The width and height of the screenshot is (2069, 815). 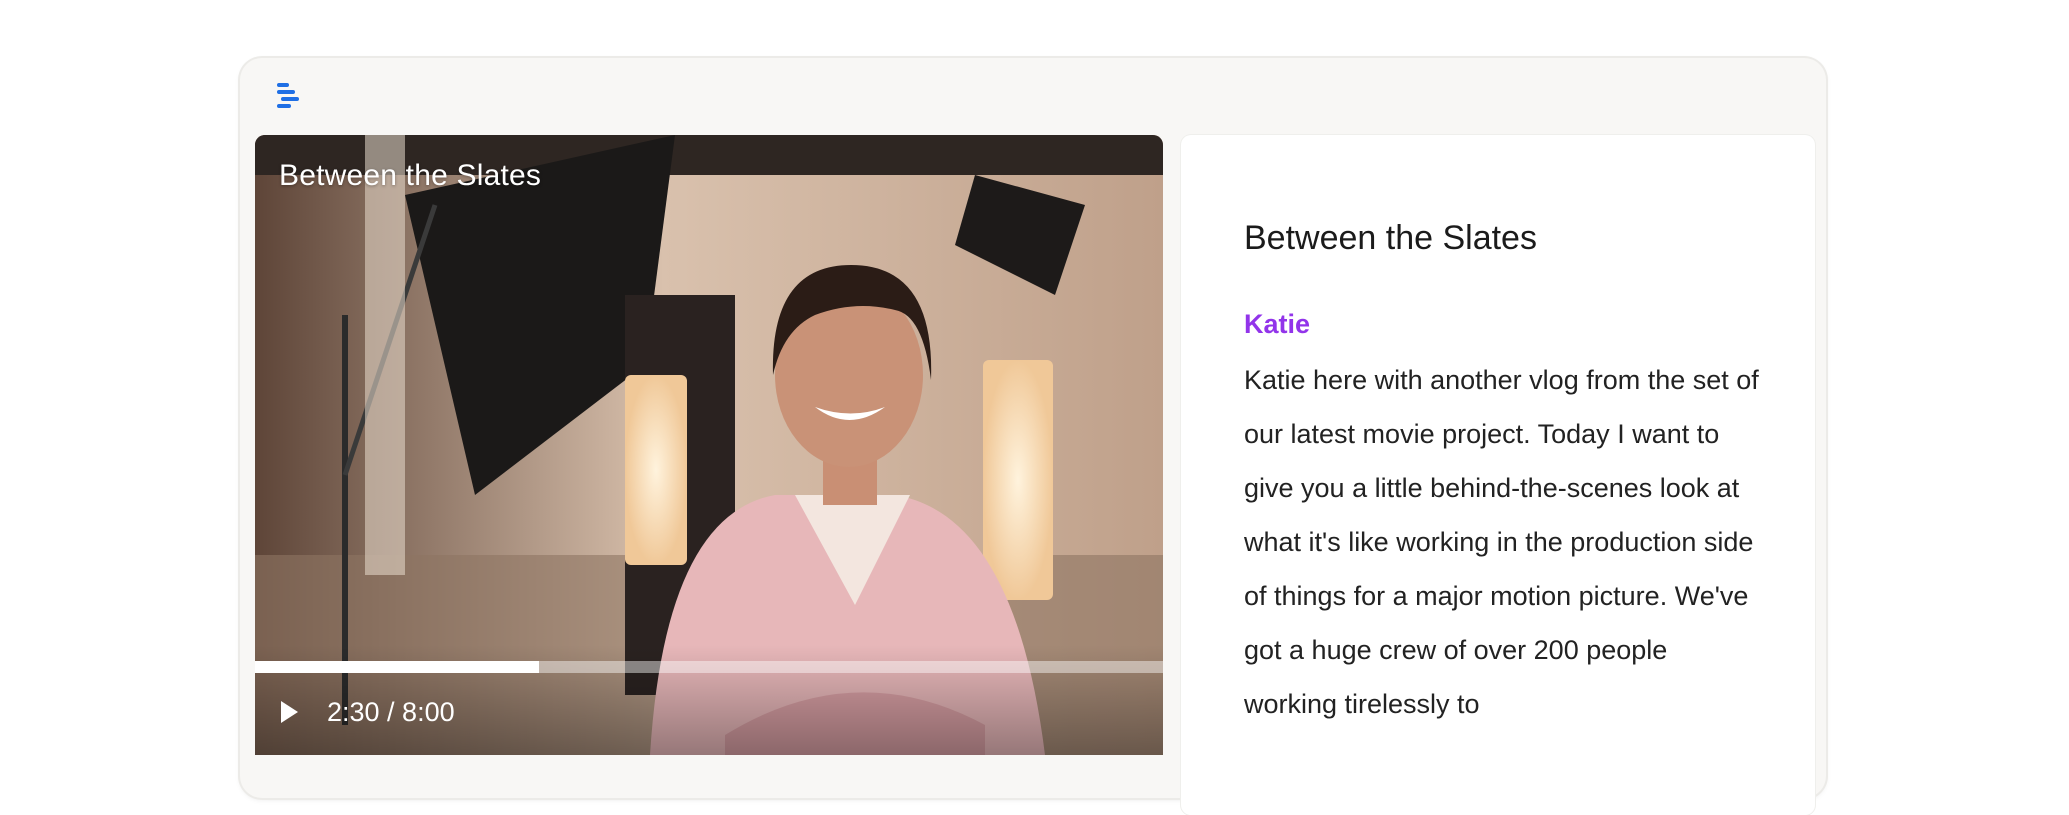 What do you see at coordinates (709, 667) in the screenshot?
I see `progress-bar` at bounding box center [709, 667].